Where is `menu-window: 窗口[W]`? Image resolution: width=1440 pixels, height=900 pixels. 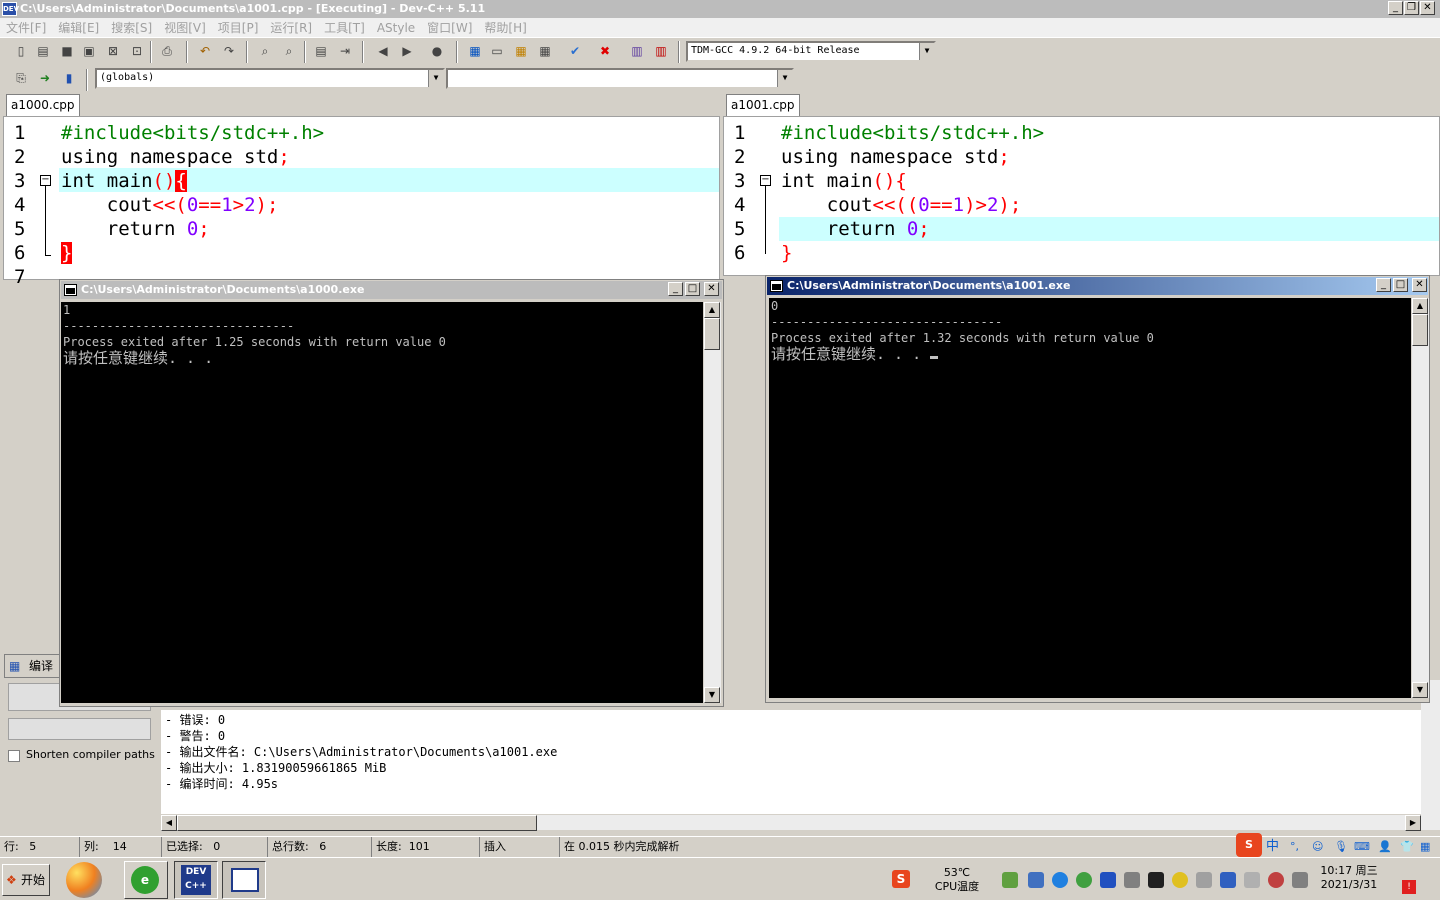 menu-window: 窗口[W] is located at coordinates (449, 27).